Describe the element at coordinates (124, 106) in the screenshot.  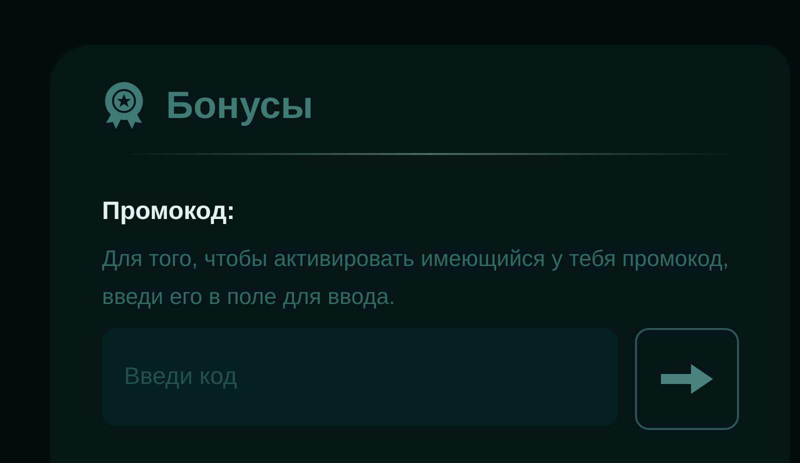
I see `award-ribbon-icon` at that location.